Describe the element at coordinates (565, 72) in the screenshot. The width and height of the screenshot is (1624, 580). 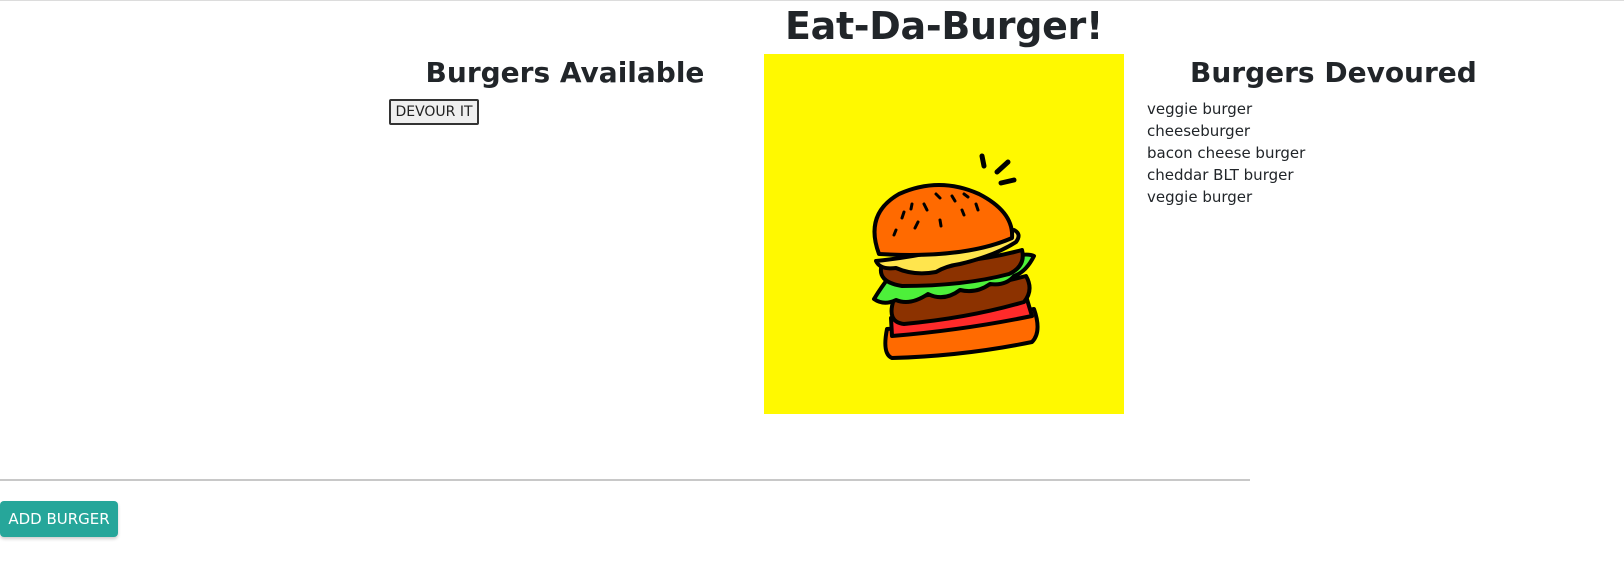
I see `burgers-available-heading: Burgers Available` at that location.